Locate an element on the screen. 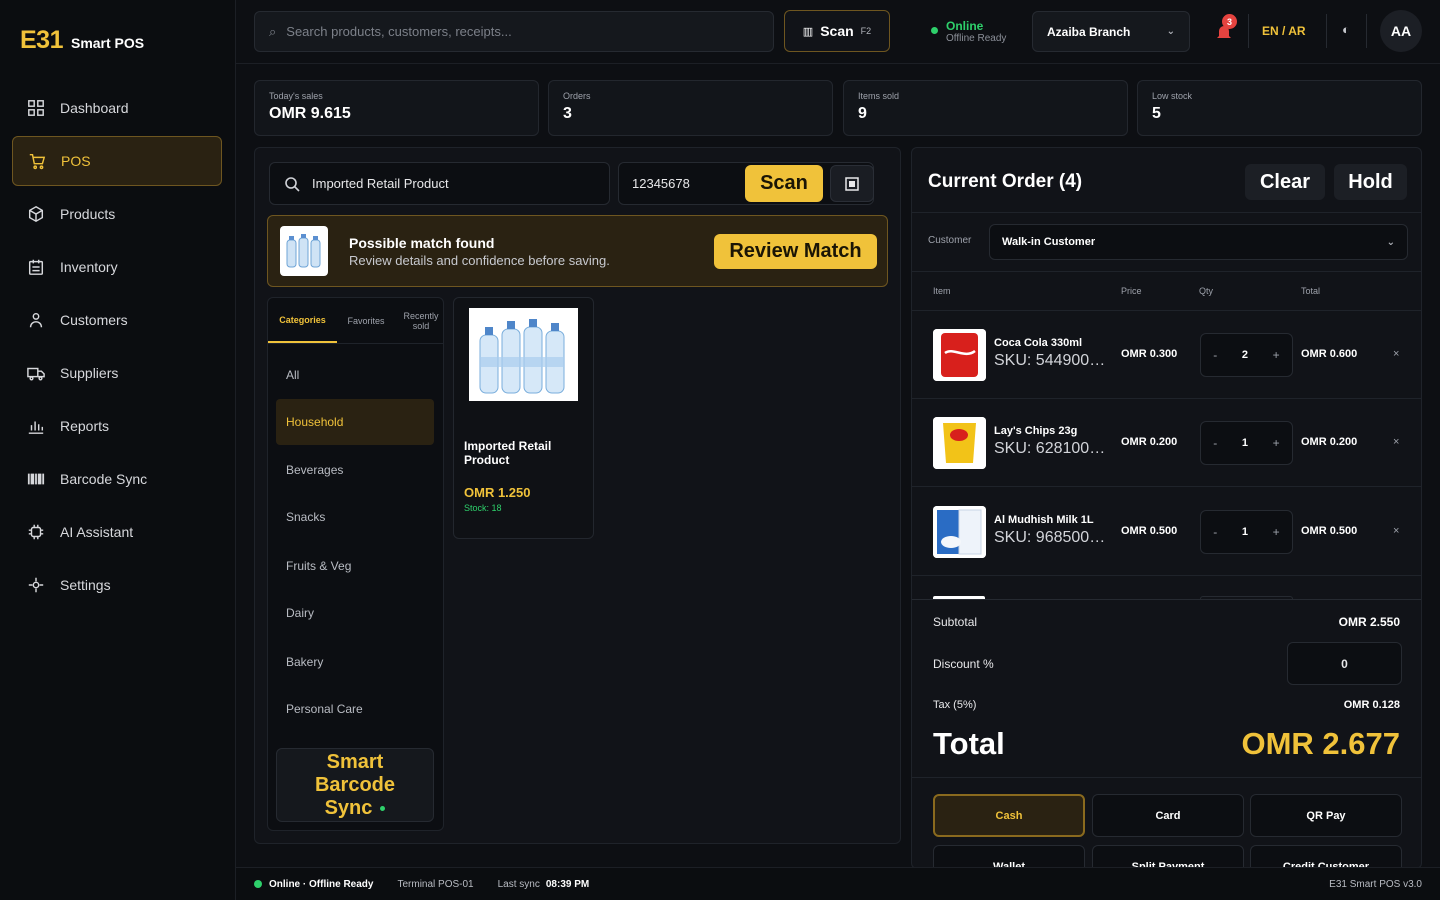 Image resolution: width=1440 pixels, height=900 pixels. review-match-button: Review Match is located at coordinates (795, 251).